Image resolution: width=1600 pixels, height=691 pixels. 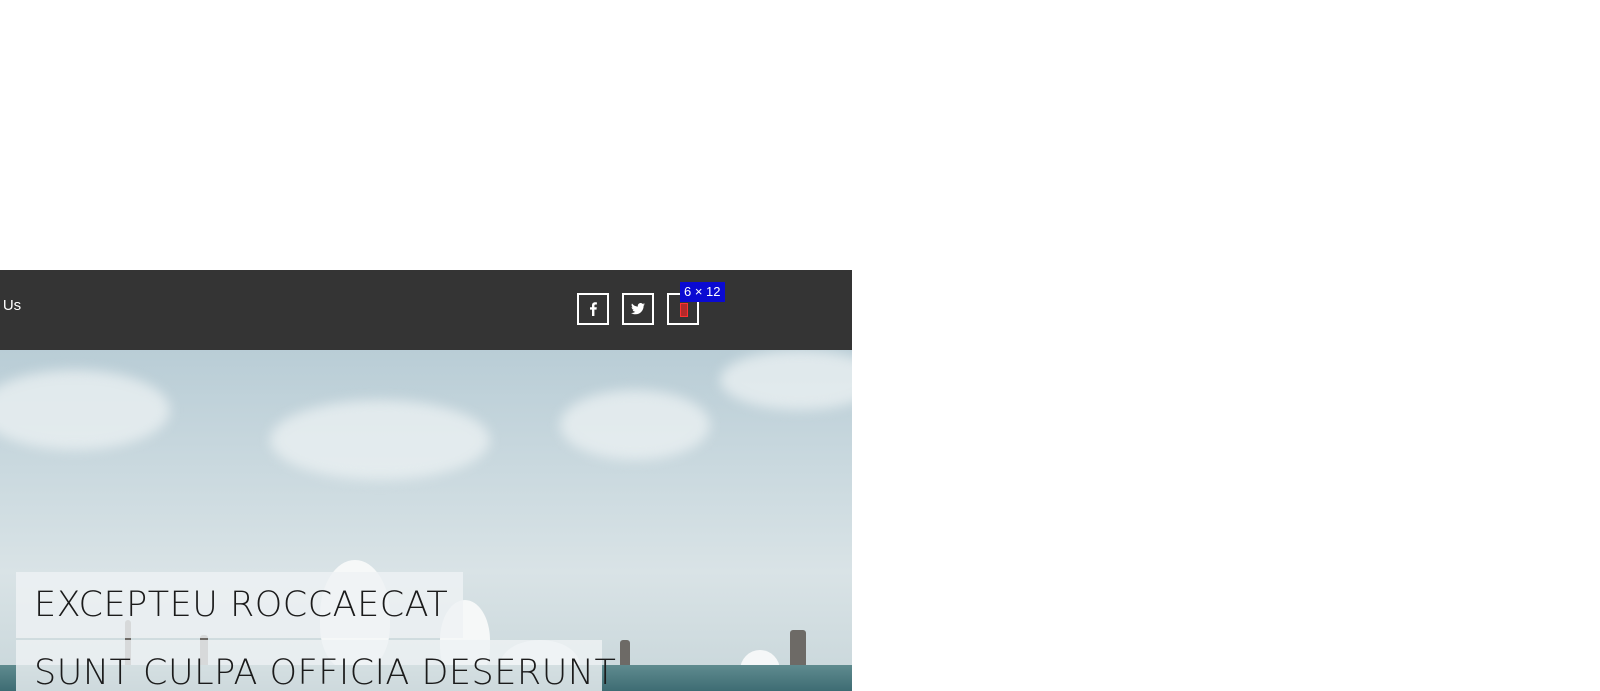 I want to click on hero-caption-line-2: SUNT CULPA OFFICIA DESERUNT, so click(x=316, y=665).